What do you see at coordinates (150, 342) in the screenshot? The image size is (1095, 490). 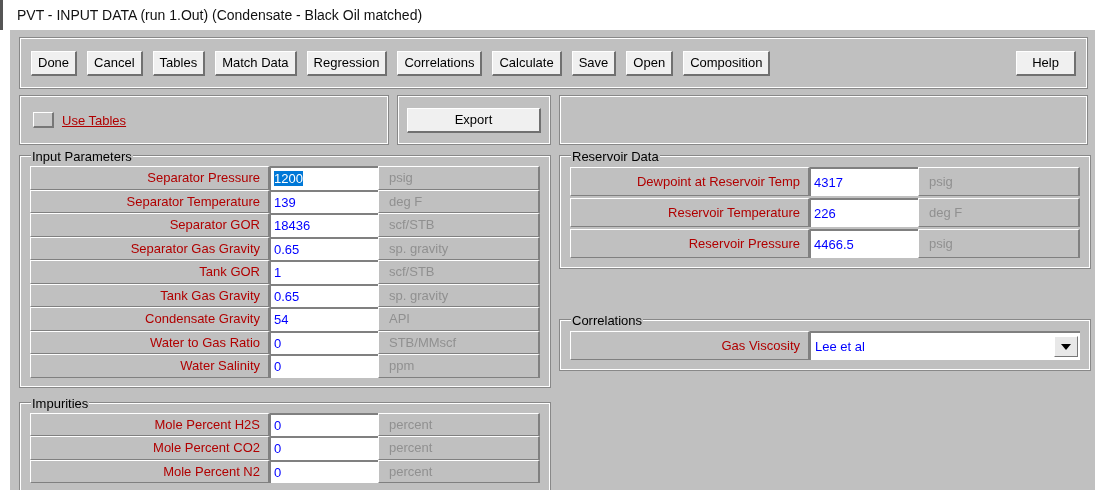 I see `field-label: Water to Gas Ratio` at bounding box center [150, 342].